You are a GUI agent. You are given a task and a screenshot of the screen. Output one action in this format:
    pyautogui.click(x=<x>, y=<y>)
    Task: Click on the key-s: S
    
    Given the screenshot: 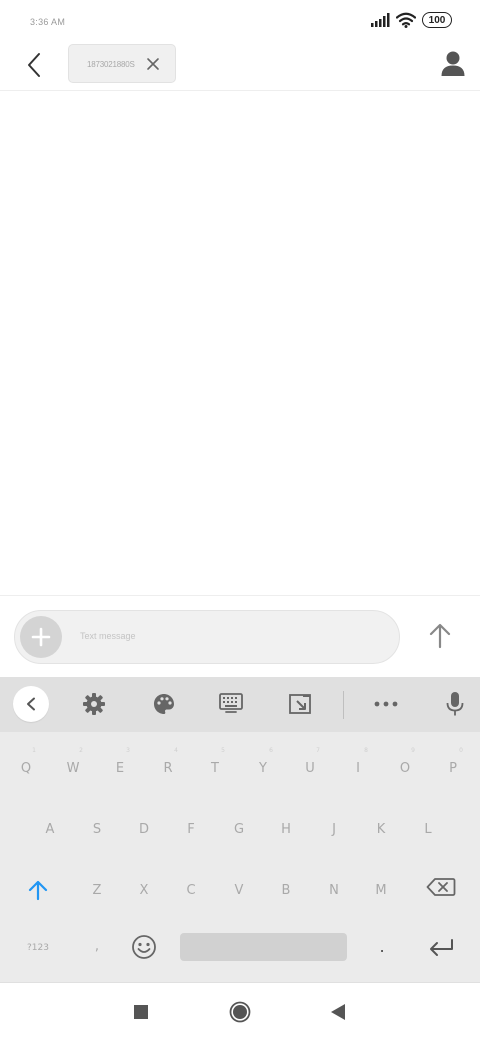 What is the action you would take?
    pyautogui.click(x=97, y=829)
    